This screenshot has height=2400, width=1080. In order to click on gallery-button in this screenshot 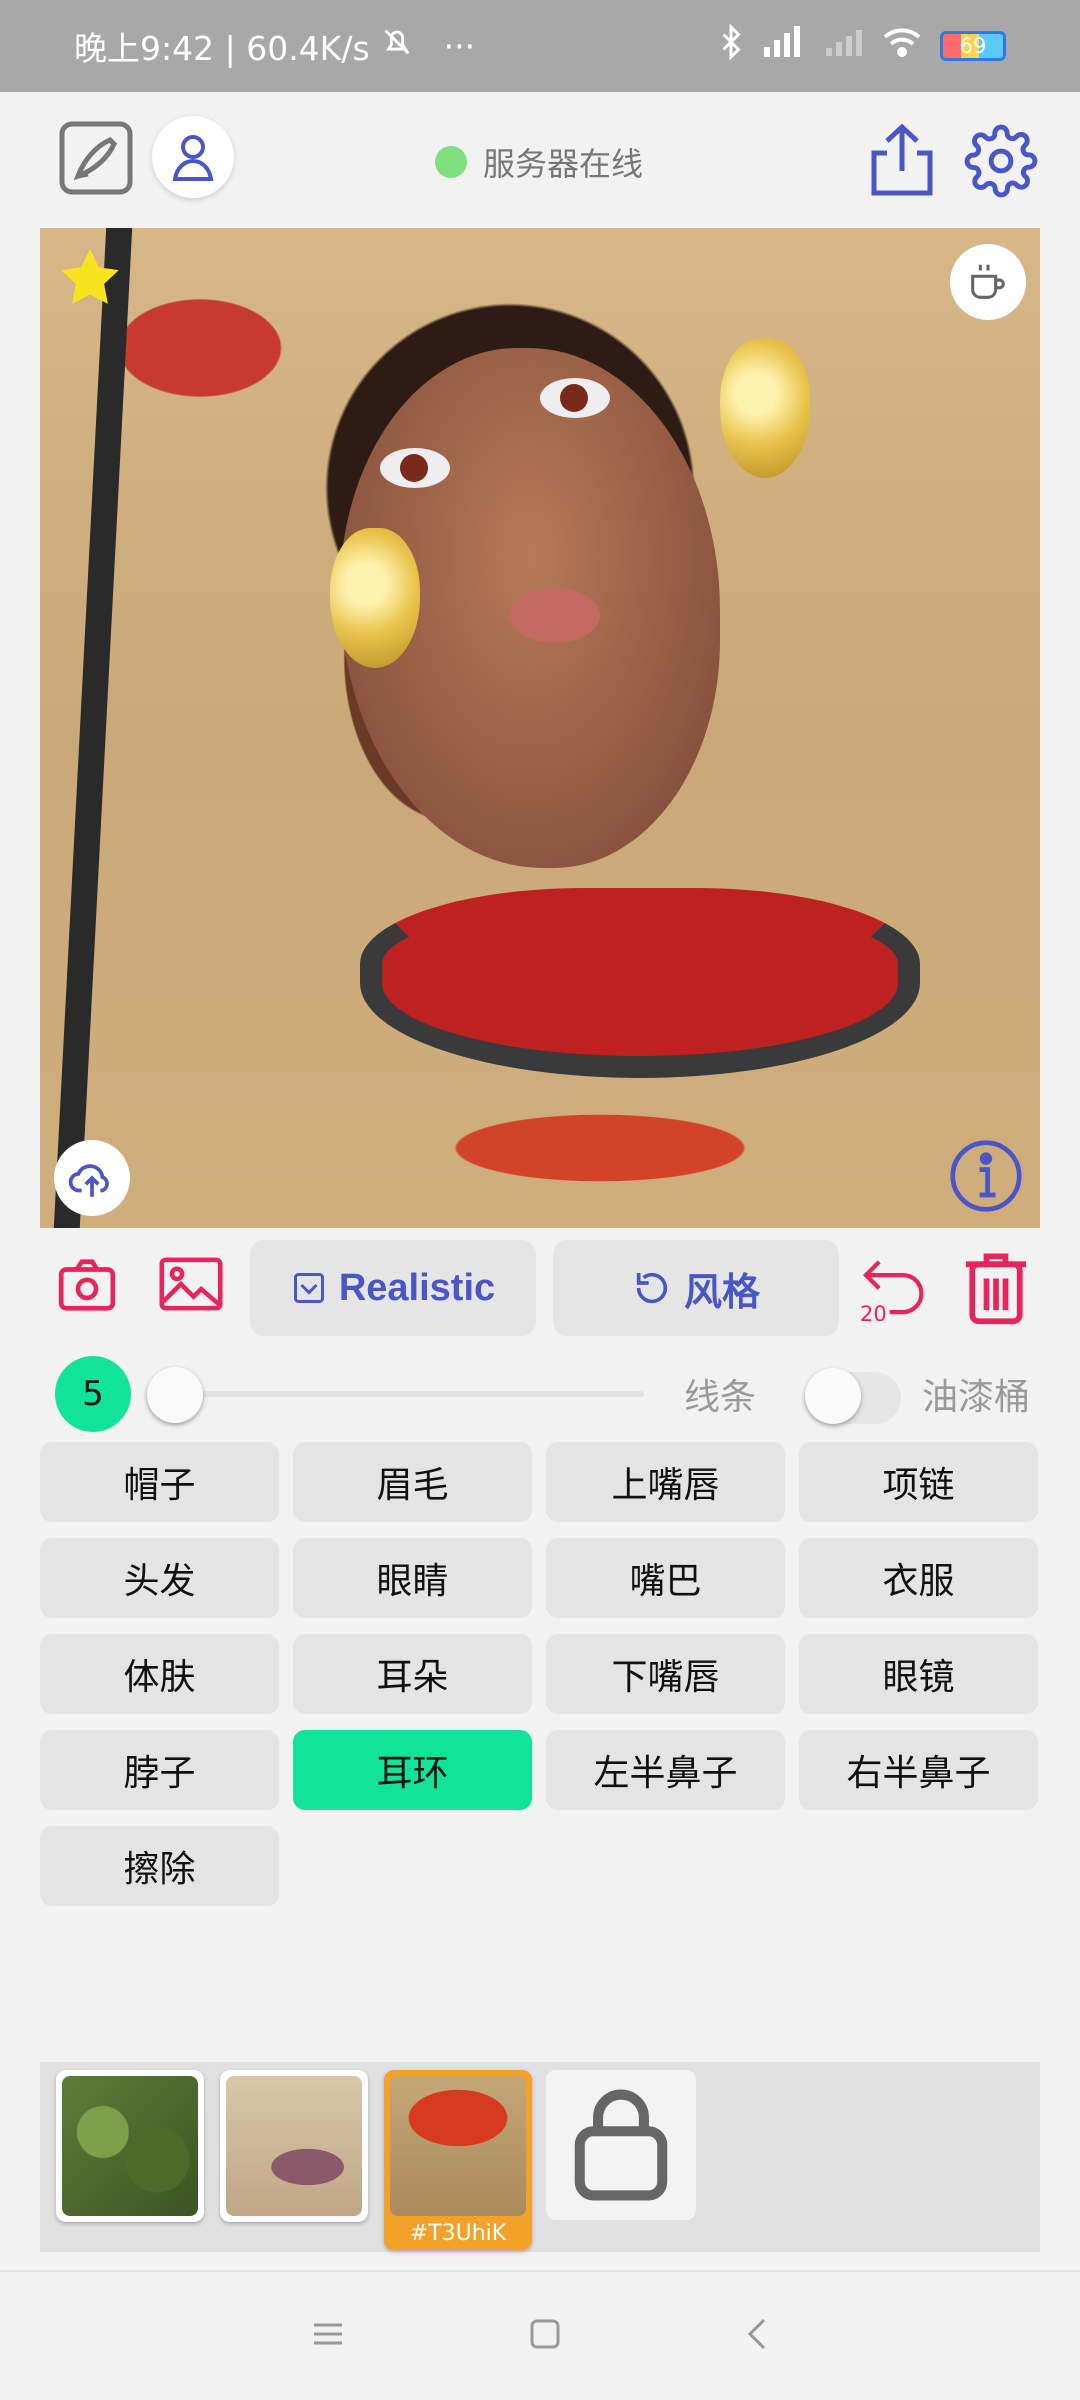, I will do `click(191, 1286)`.